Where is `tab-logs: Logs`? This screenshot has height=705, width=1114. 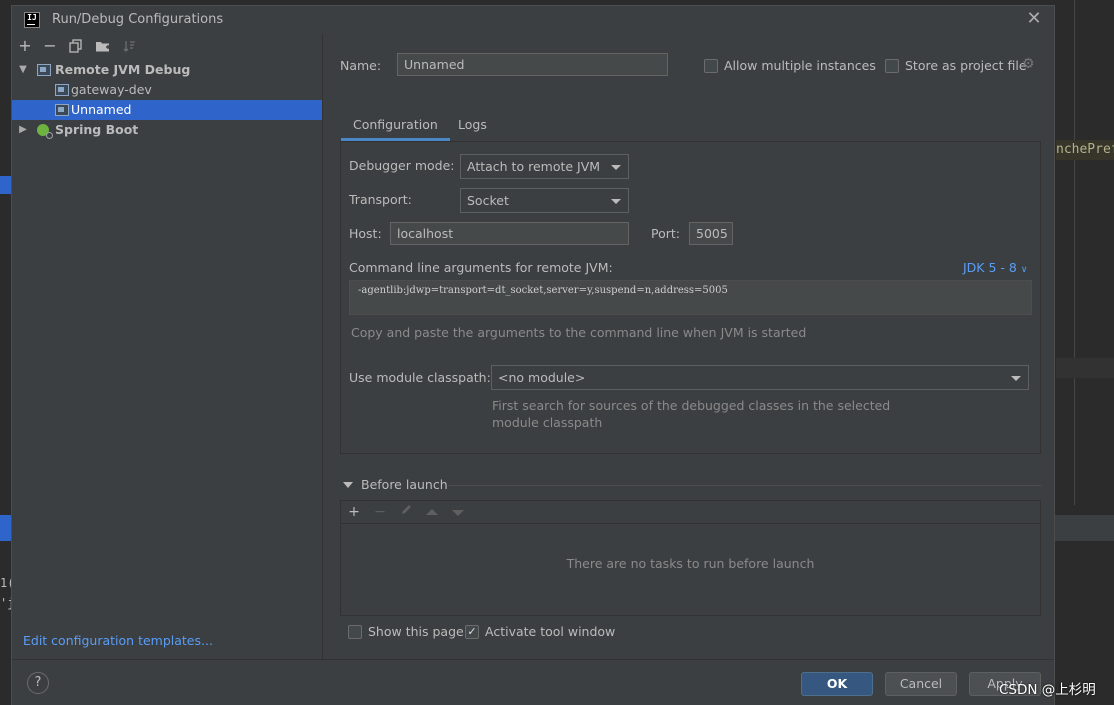
tab-logs: Logs is located at coordinates (472, 127).